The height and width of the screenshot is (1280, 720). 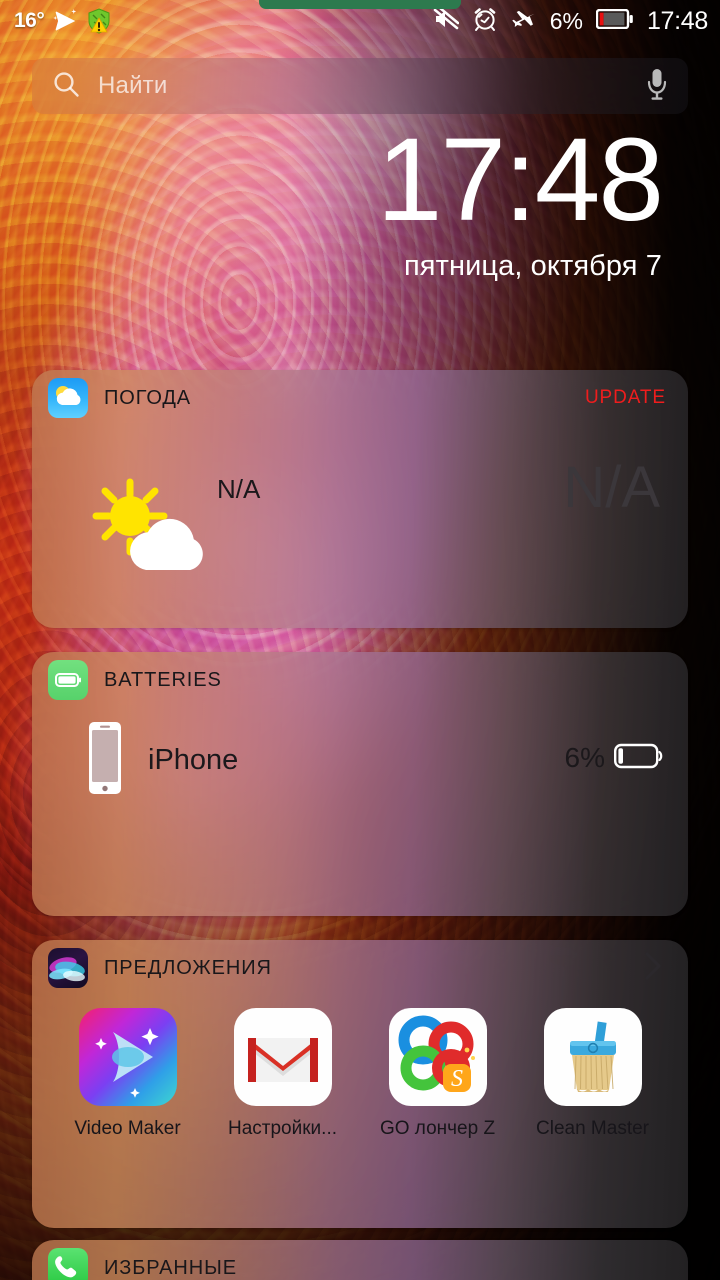 What do you see at coordinates (68, 680) in the screenshot?
I see `batteries-app-icon` at bounding box center [68, 680].